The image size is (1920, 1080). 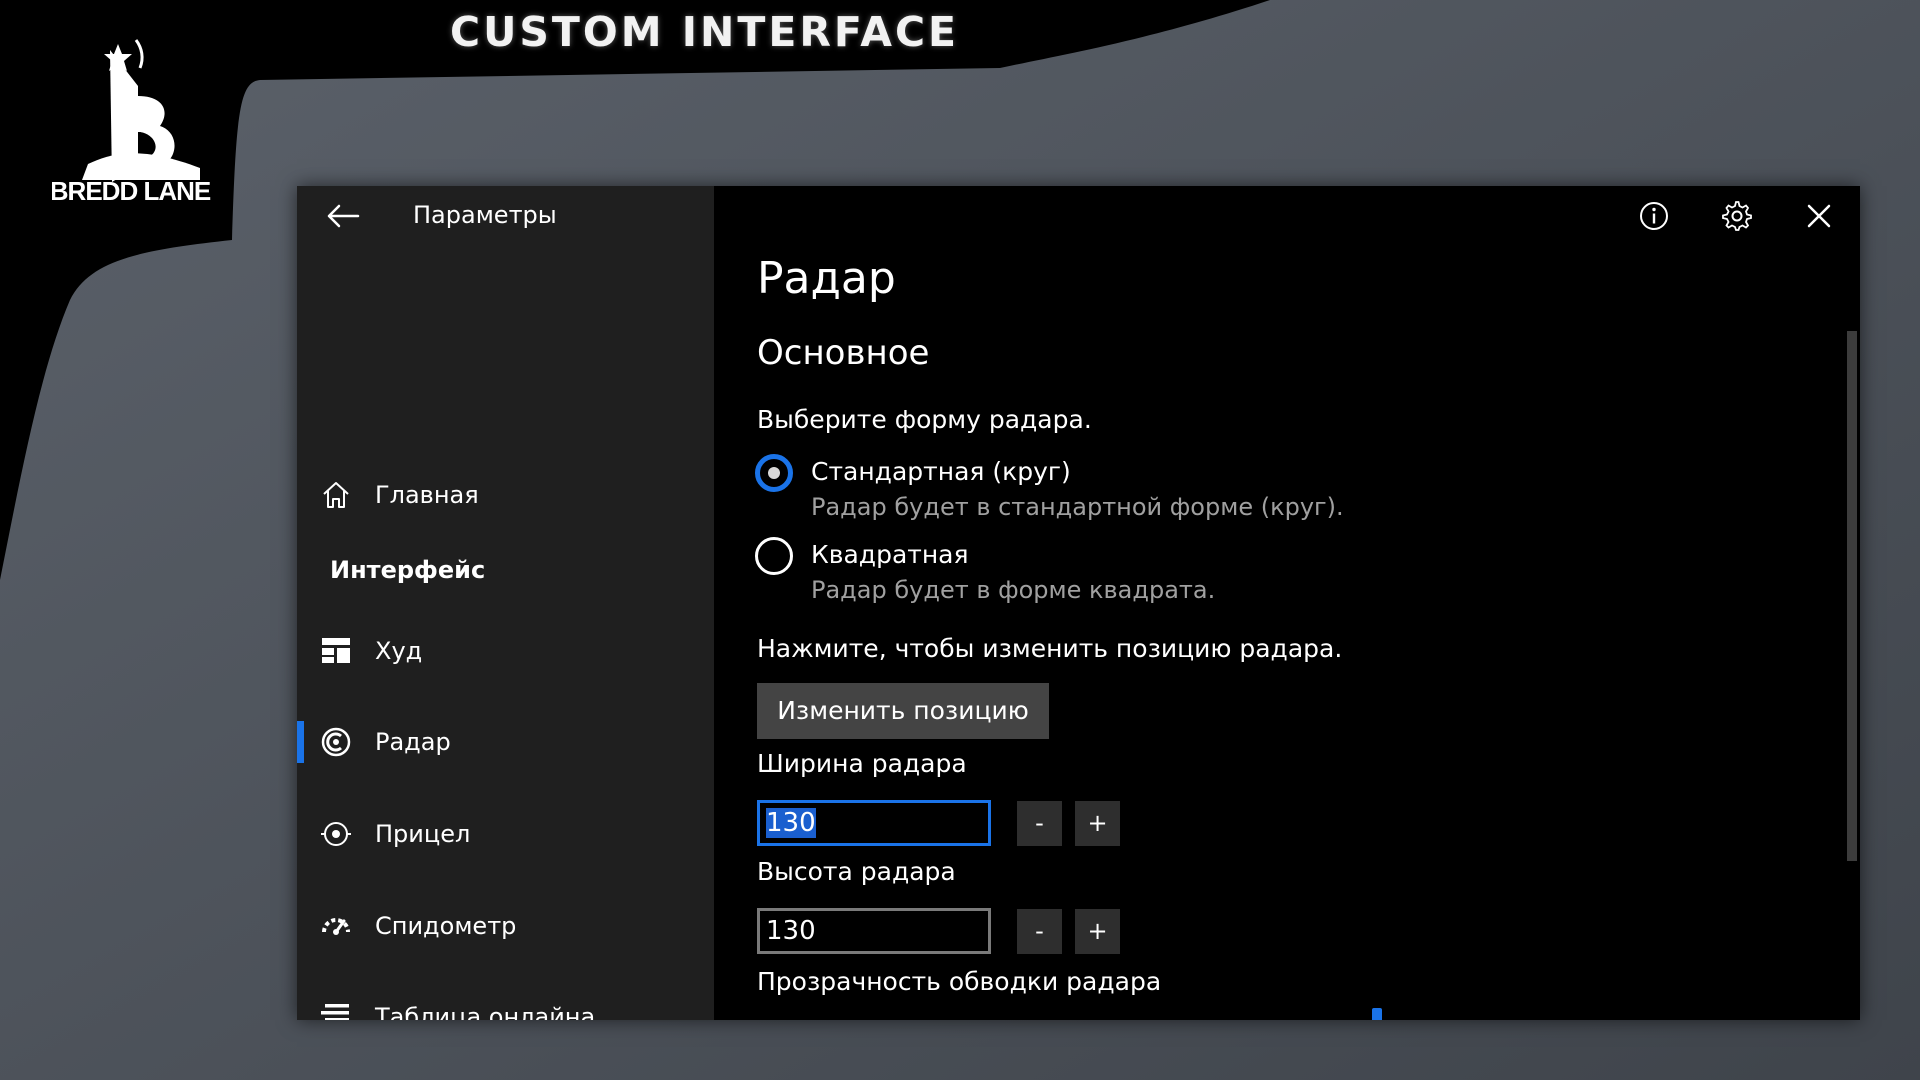 What do you see at coordinates (705, 32) in the screenshot?
I see `brand-title: CUSTOM INTERFACE` at bounding box center [705, 32].